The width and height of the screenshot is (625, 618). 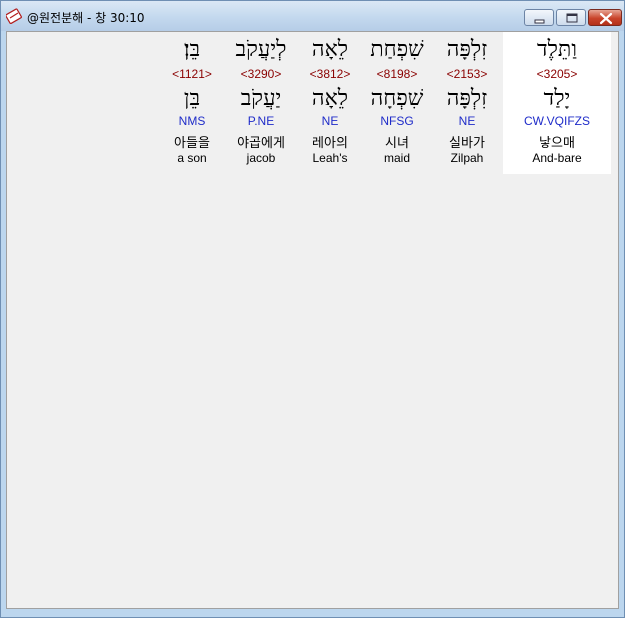 What do you see at coordinates (330, 49) in the screenshot?
I see `hebrew-word: לֵאָה` at bounding box center [330, 49].